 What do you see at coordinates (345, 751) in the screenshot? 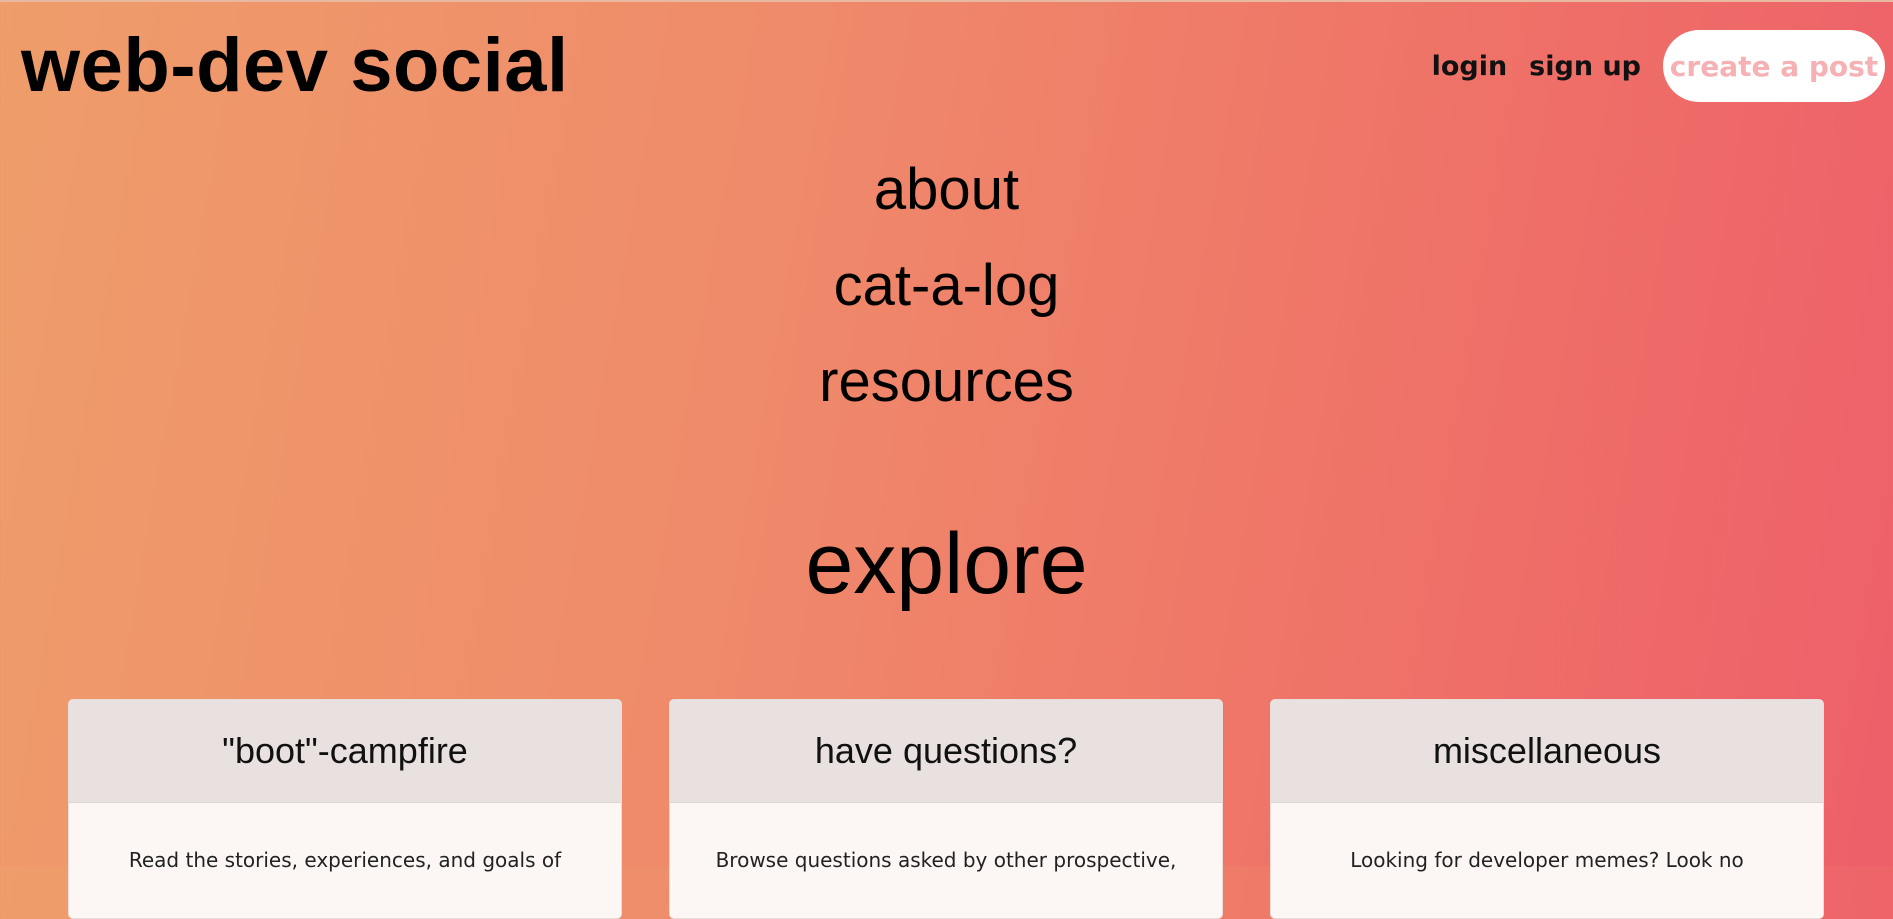
I see `card-title: "boot"-campfire` at bounding box center [345, 751].